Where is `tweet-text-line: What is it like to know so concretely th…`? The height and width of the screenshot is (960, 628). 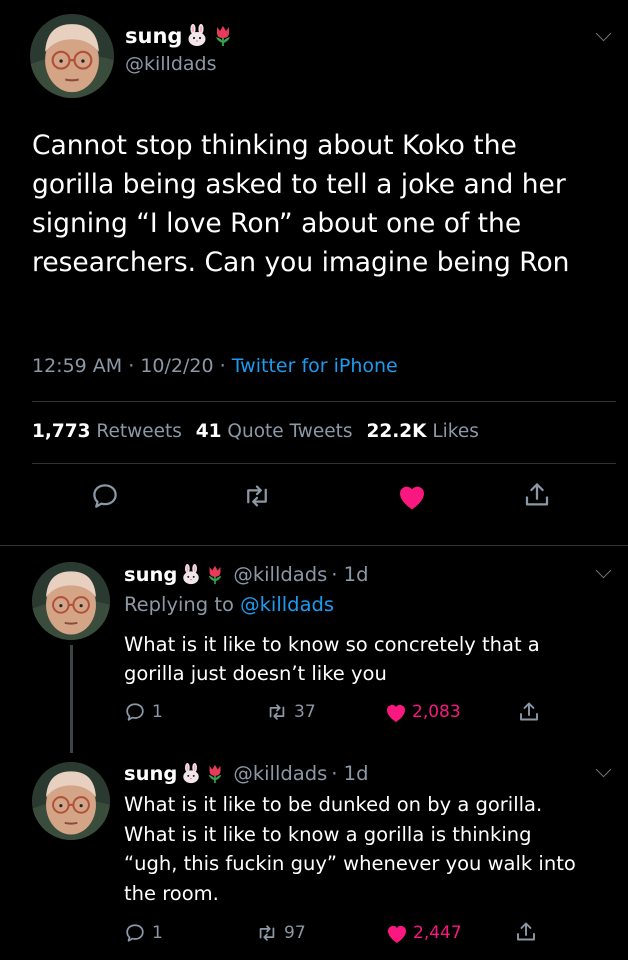
tweet-text-line: What is it like to know so concretely th… is located at coordinates (332, 644).